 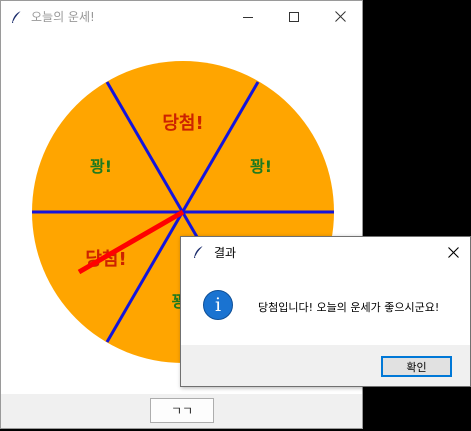 I want to click on main-titlebar: 오늘의 운세!, so click(x=181, y=16).